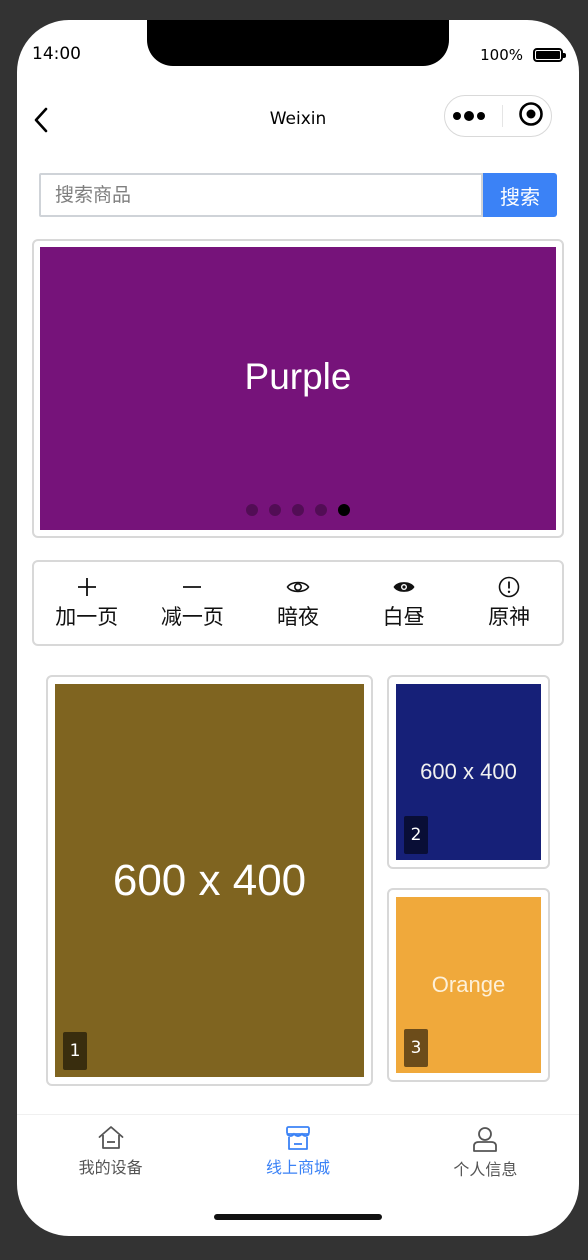 This screenshot has height=1260, width=588. Describe the element at coordinates (192, 617) in the screenshot. I see `action-label: 减一页` at that location.